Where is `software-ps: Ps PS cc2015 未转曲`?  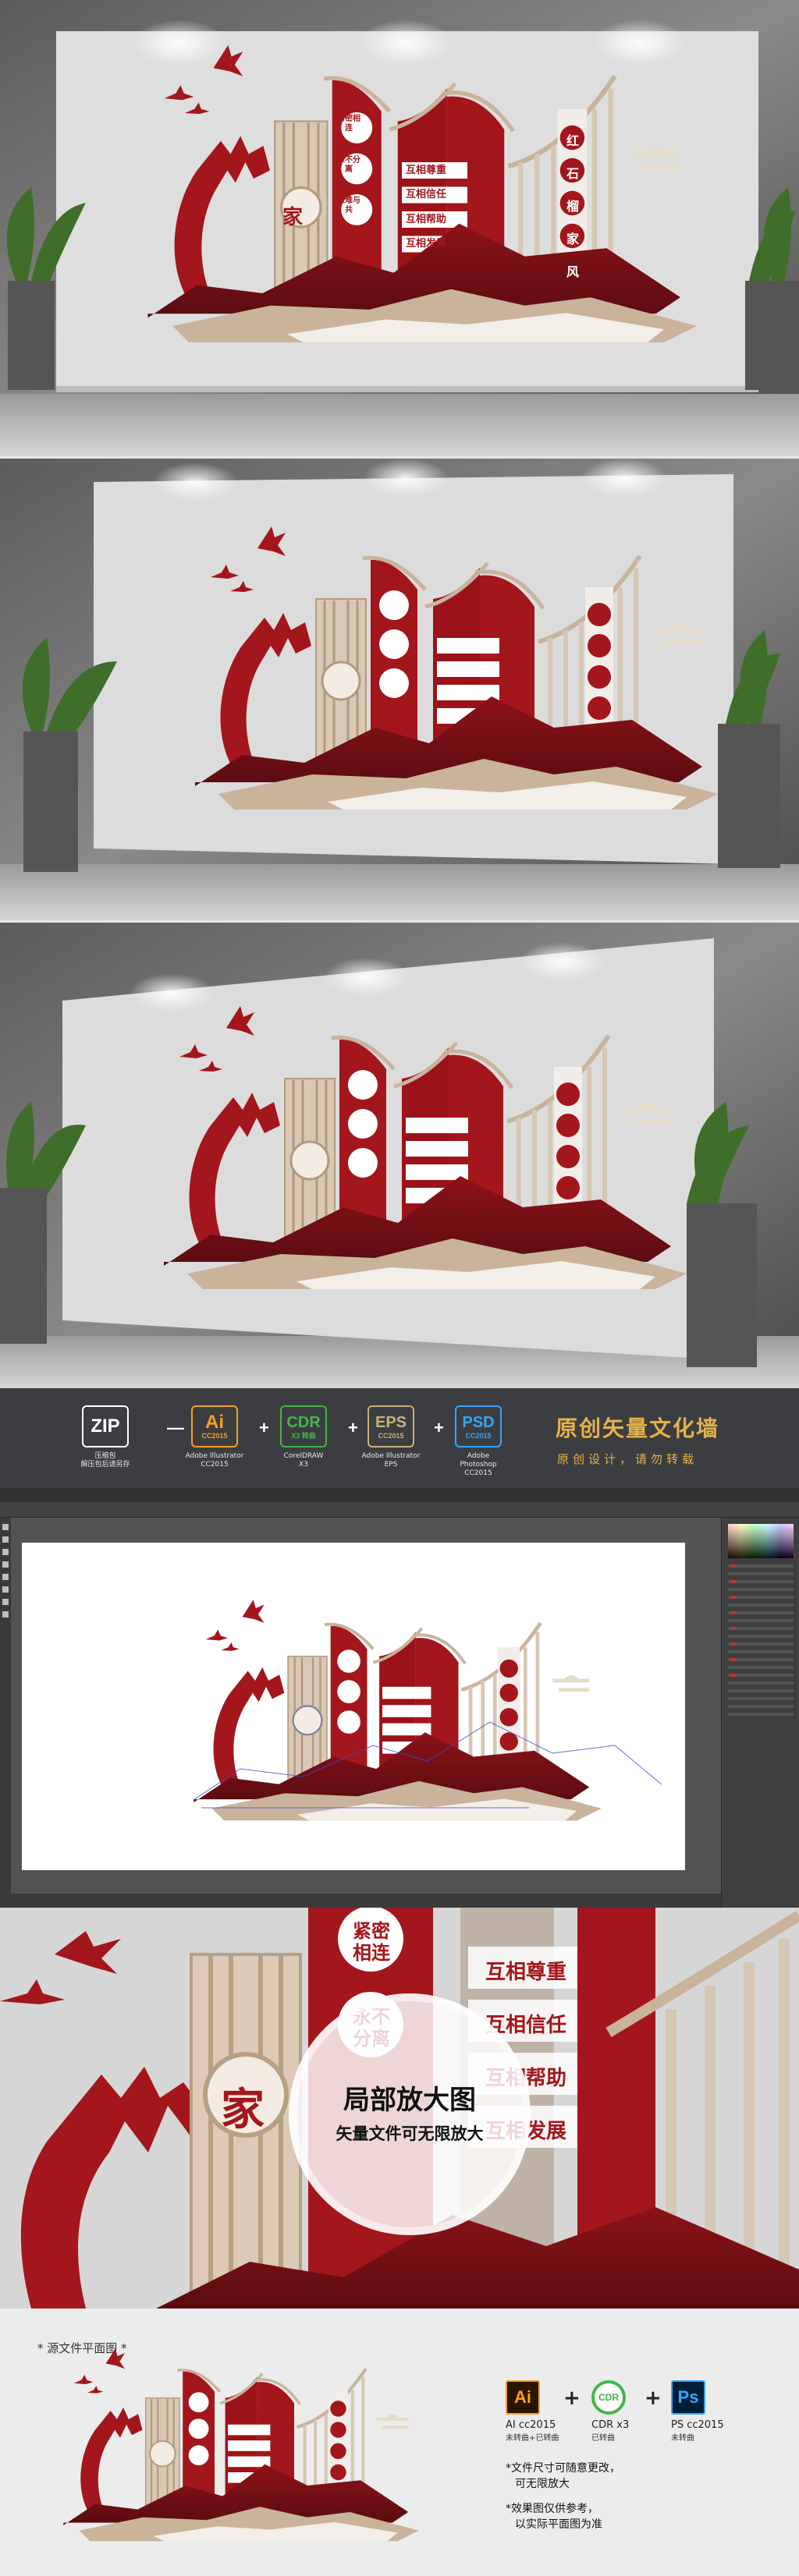 software-ps: Ps PS cc2015 未转曲 is located at coordinates (697, 2411).